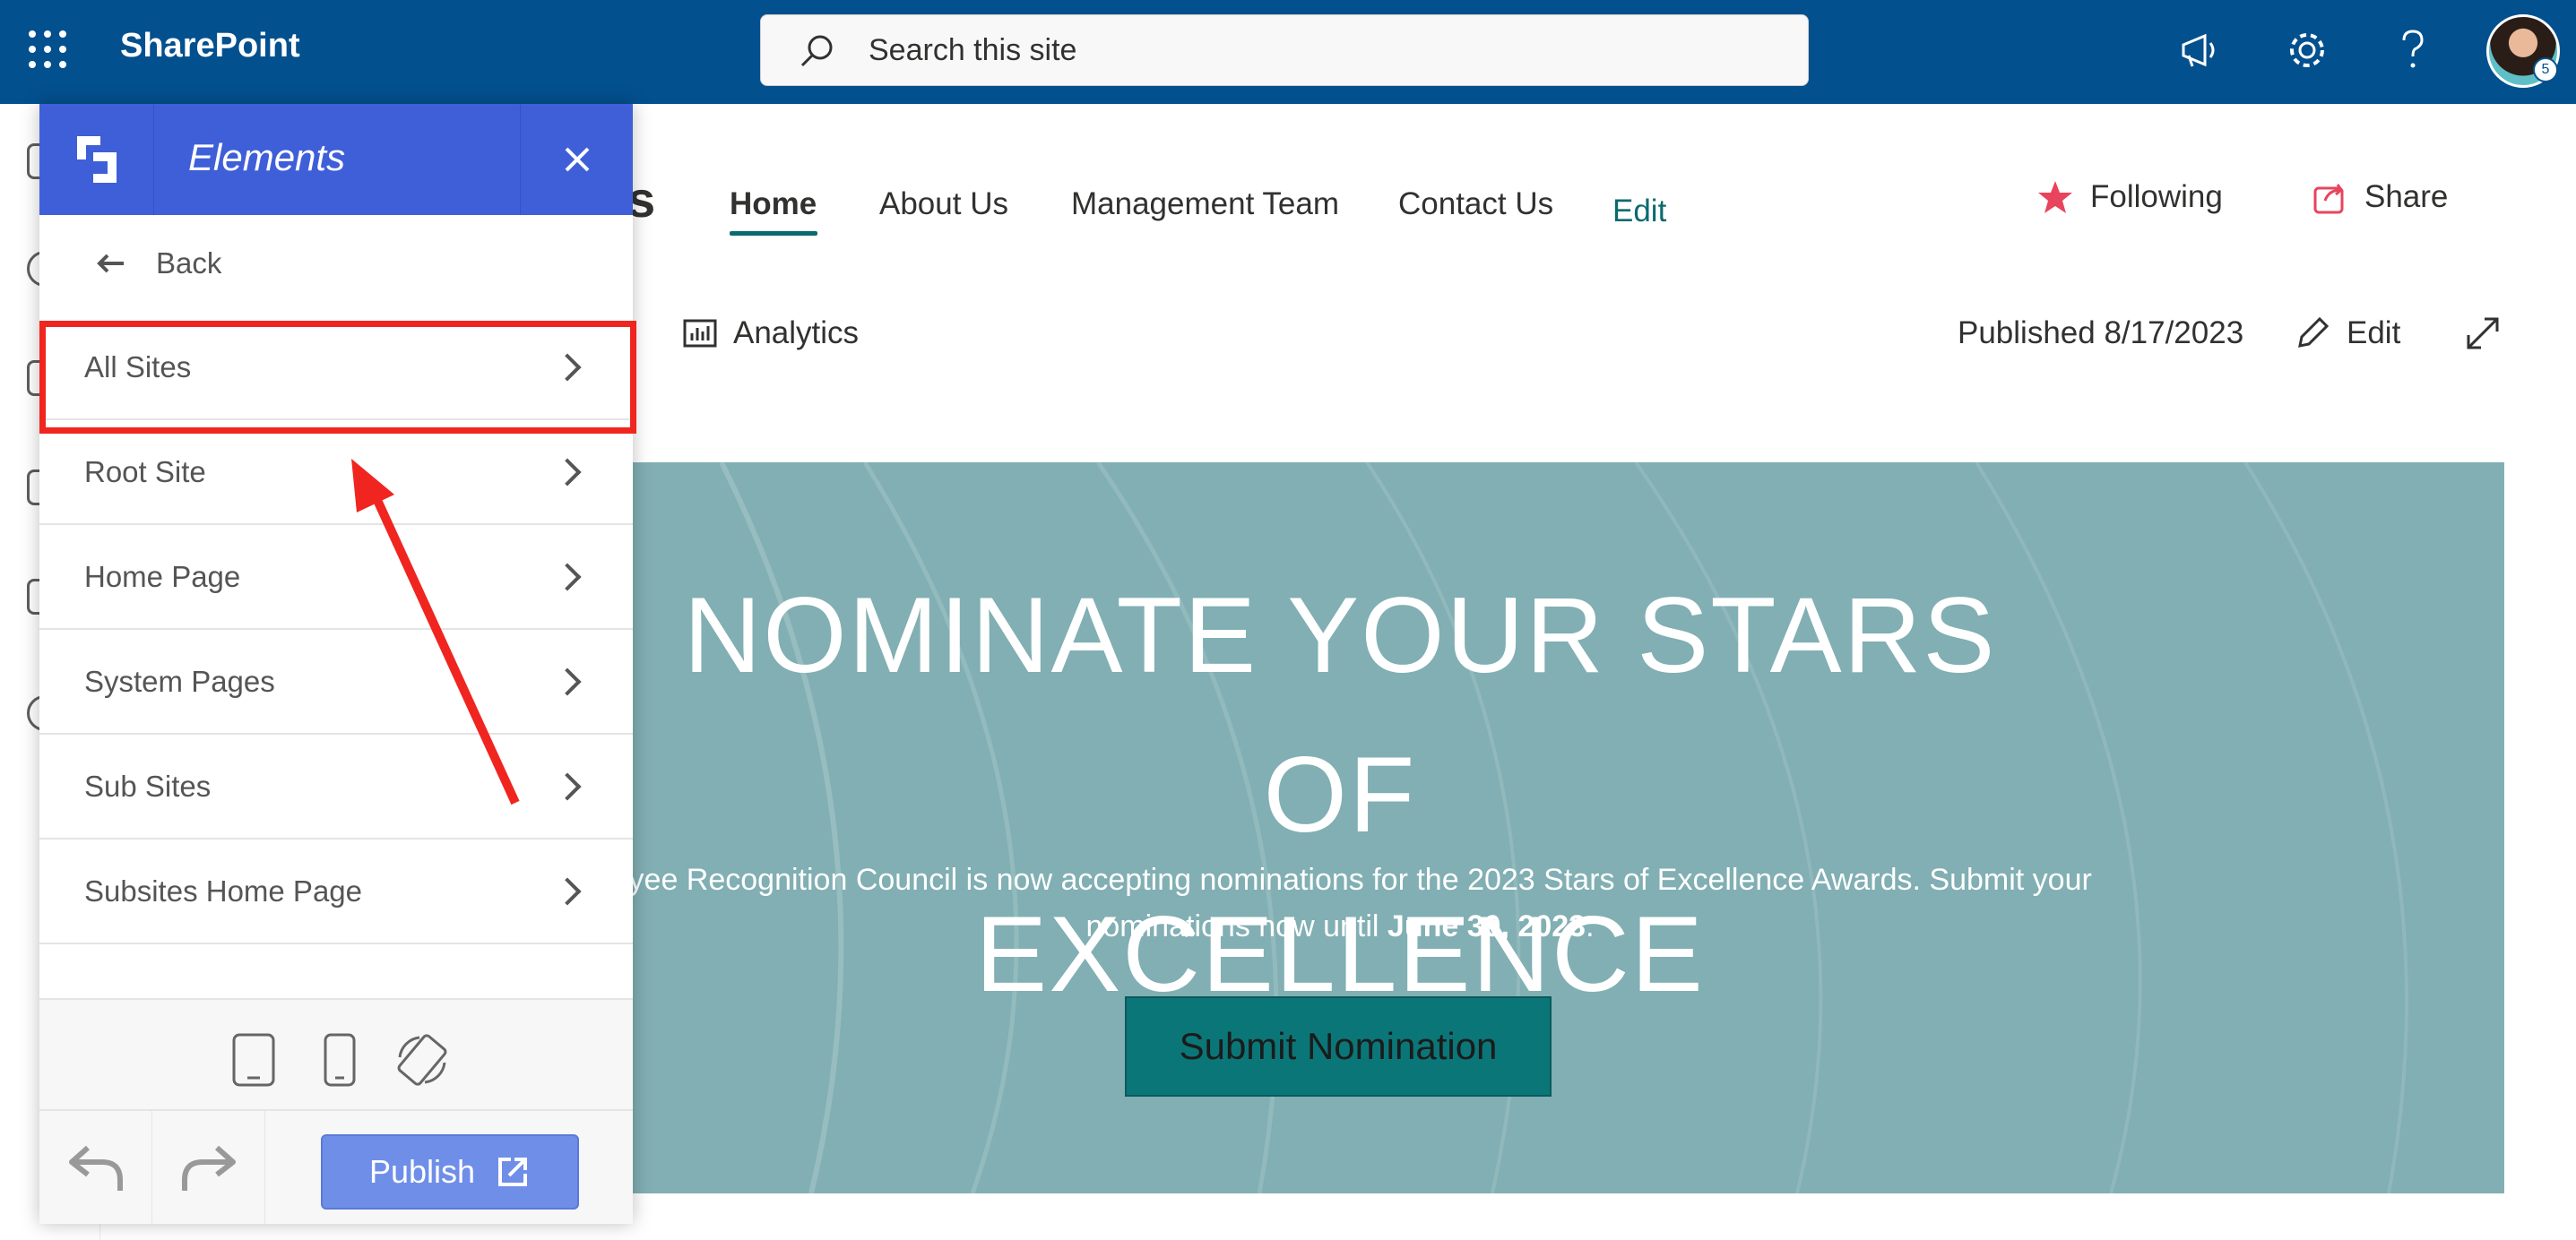  I want to click on publish-label: Publish, so click(422, 1172).